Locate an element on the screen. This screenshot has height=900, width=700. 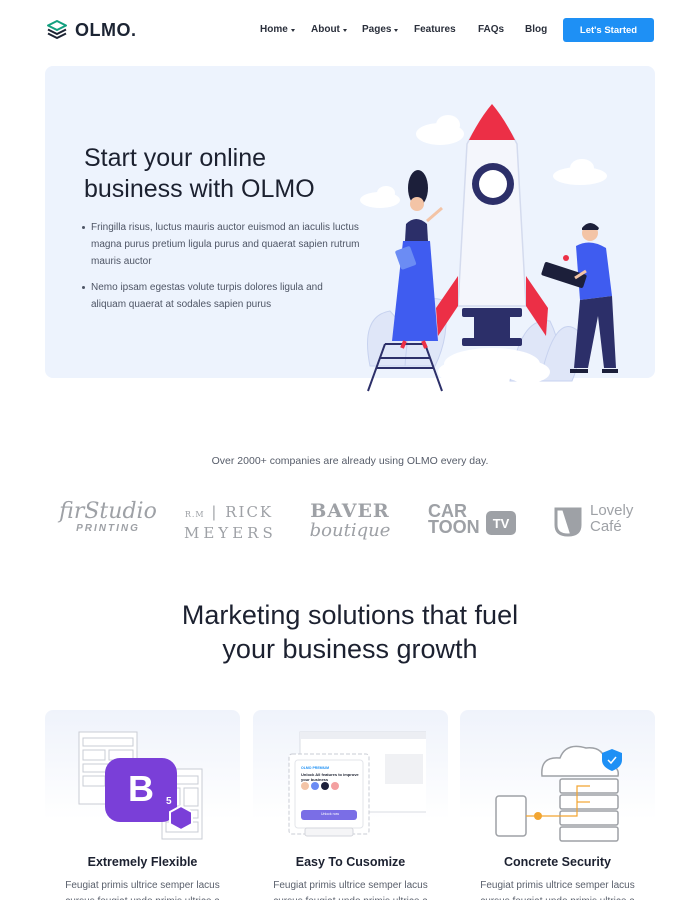
nav-features-label: Features is located at coordinates (435, 29).